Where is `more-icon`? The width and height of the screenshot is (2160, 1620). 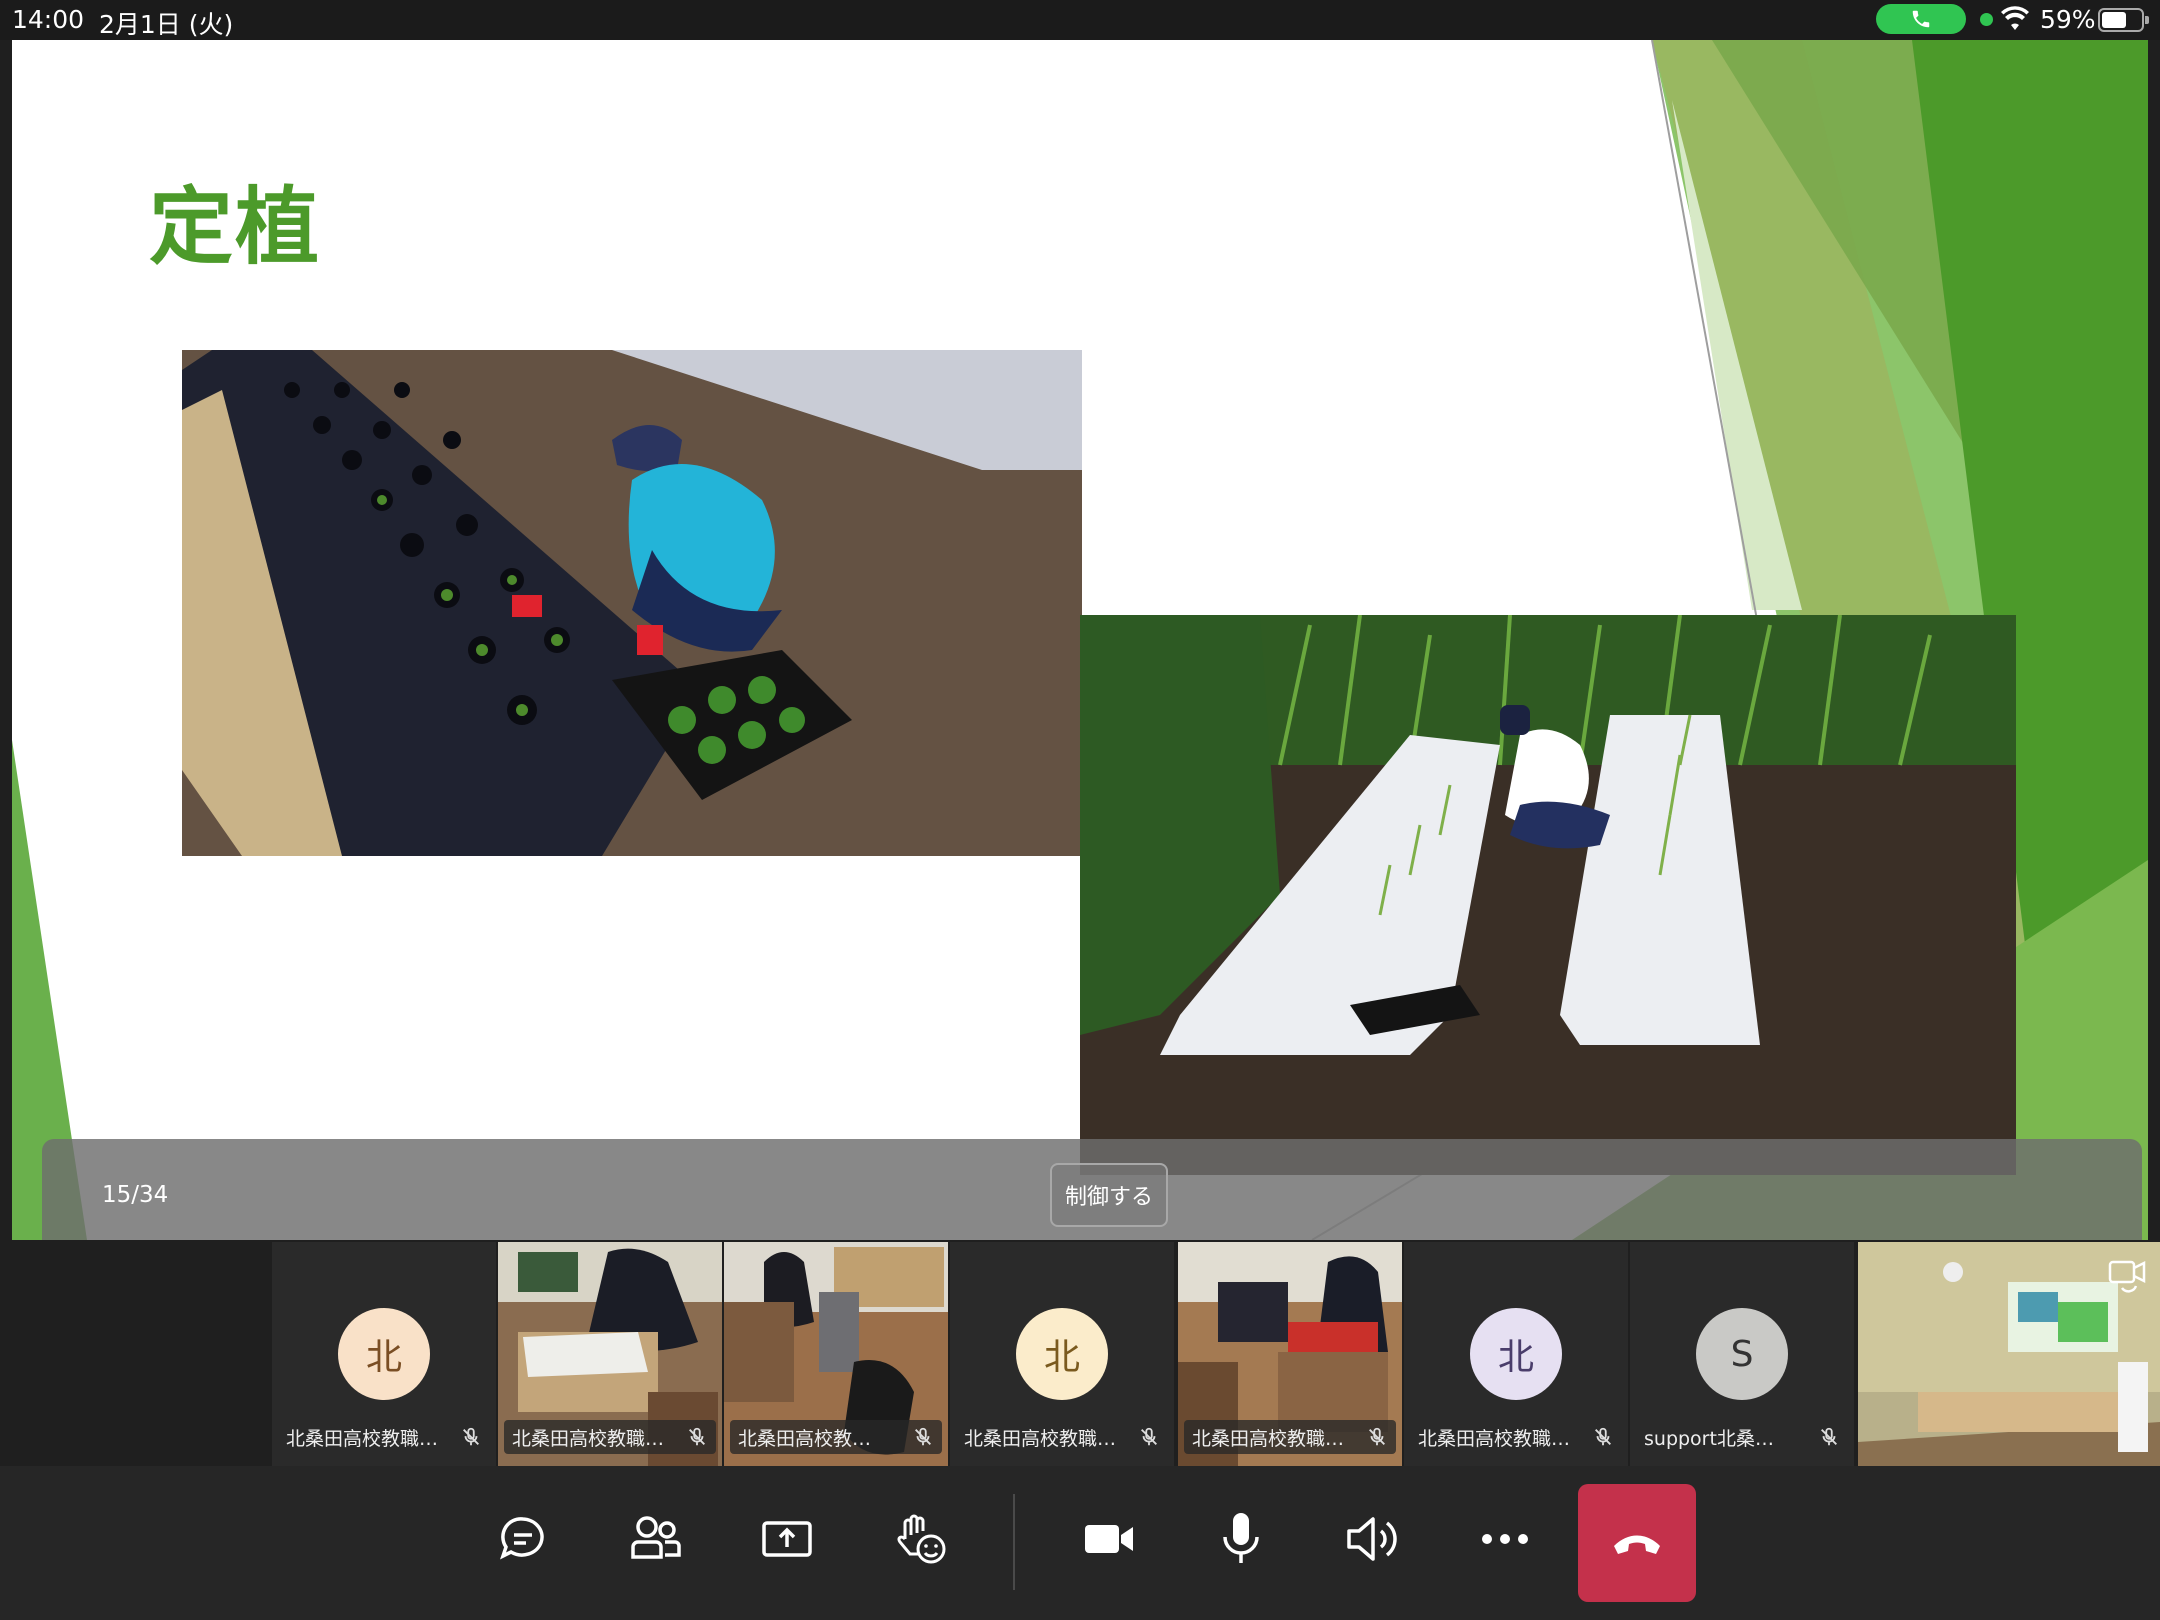
more-icon is located at coordinates (1505, 1539).